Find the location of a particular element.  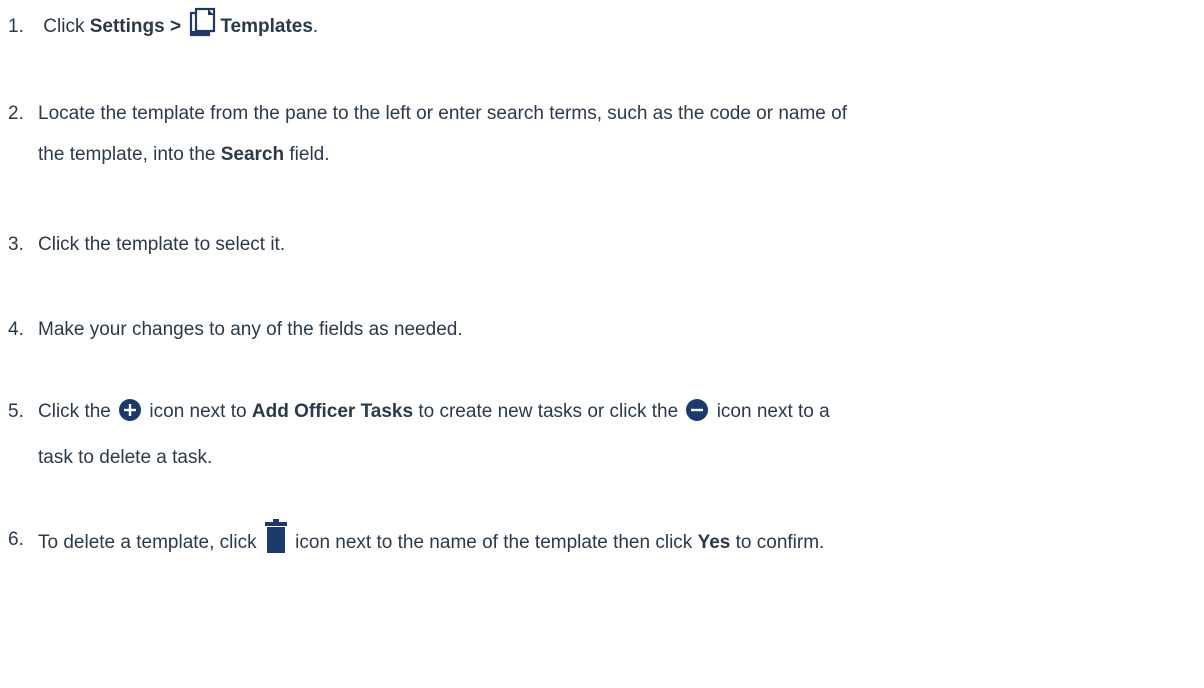

step-6-prefix: To delete a template, click is located at coordinates (150, 542).